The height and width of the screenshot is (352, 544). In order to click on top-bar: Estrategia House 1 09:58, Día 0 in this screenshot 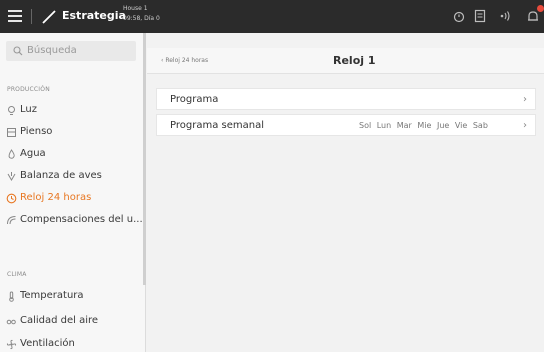, I will do `click(272, 16)`.